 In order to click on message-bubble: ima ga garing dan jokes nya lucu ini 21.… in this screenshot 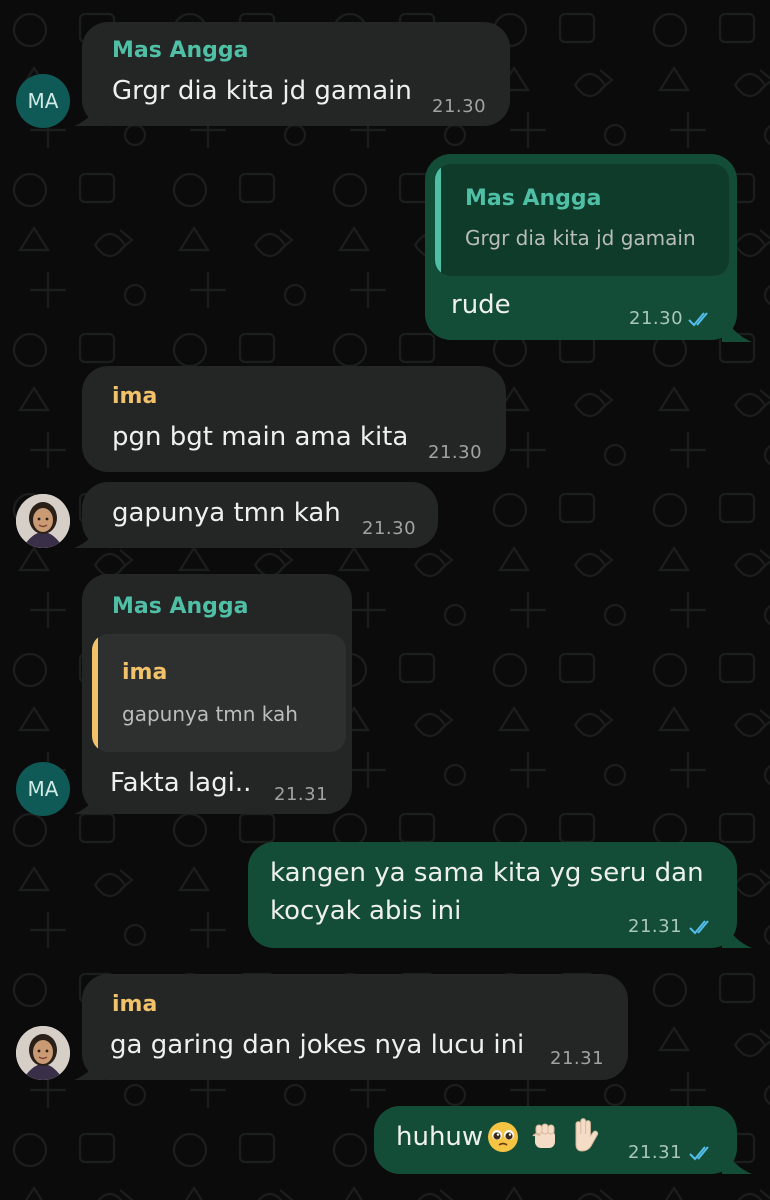, I will do `click(355, 1027)`.